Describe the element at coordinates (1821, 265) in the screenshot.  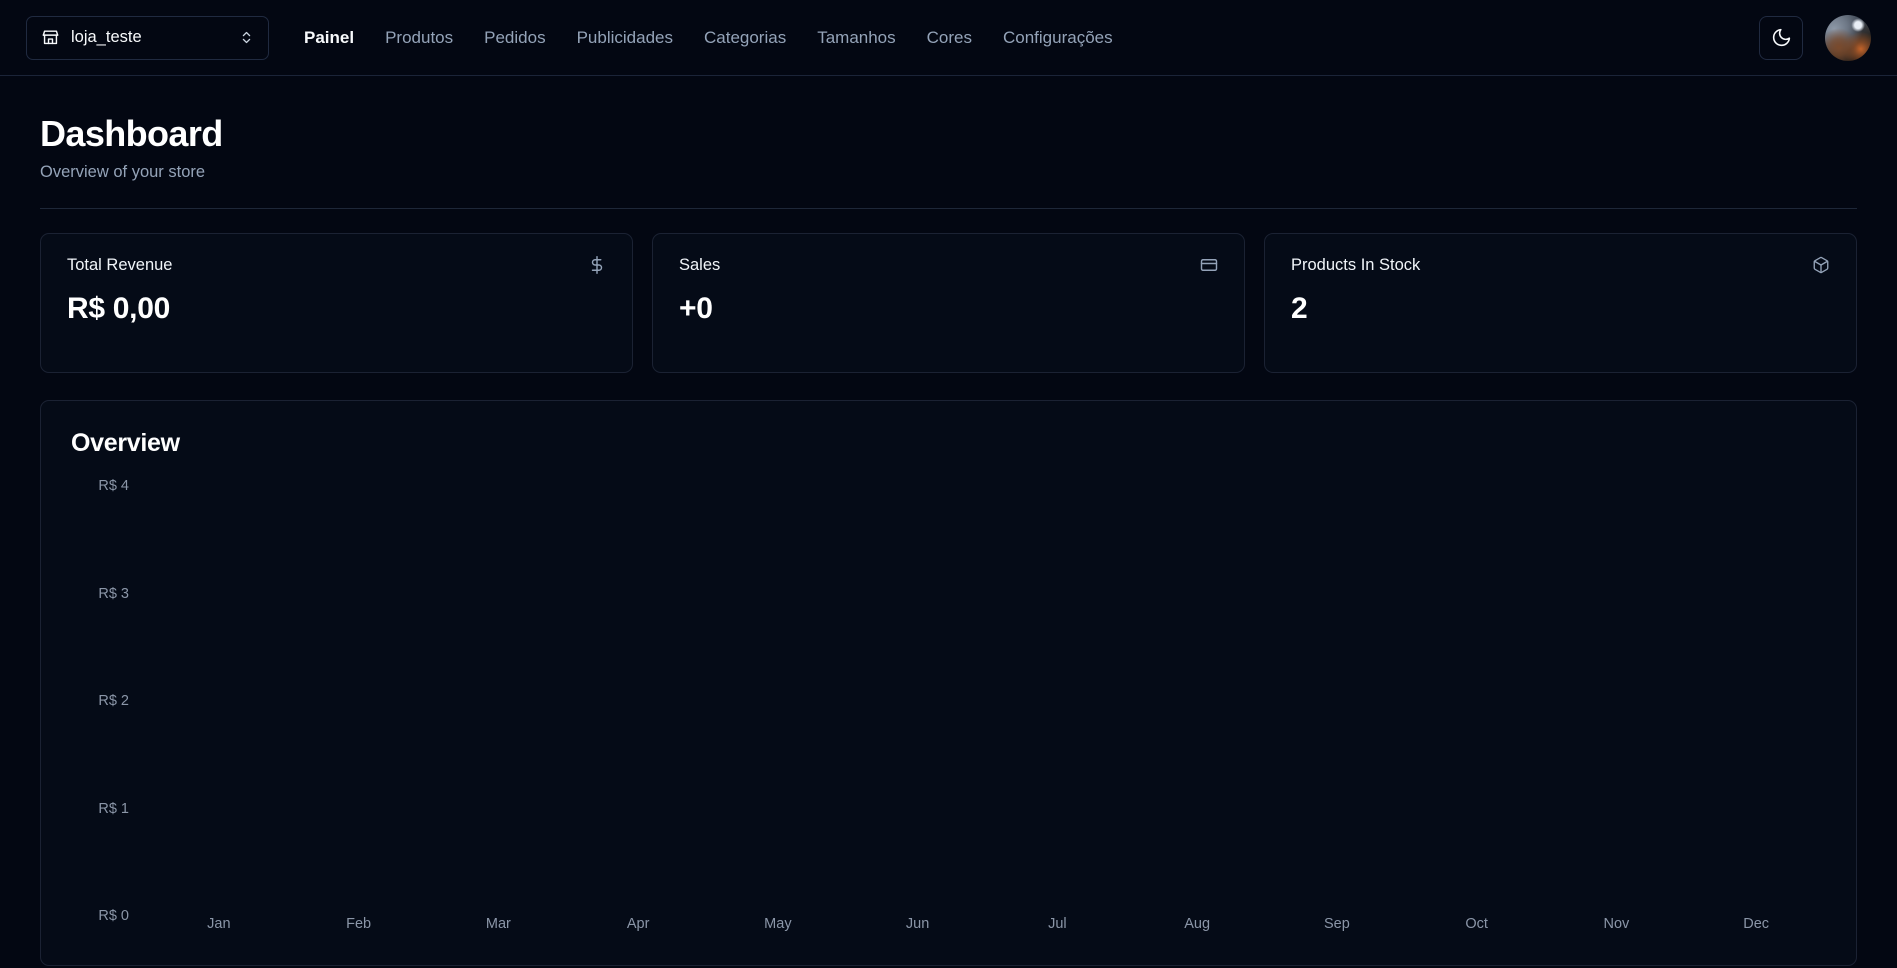
I see `package-icon` at that location.